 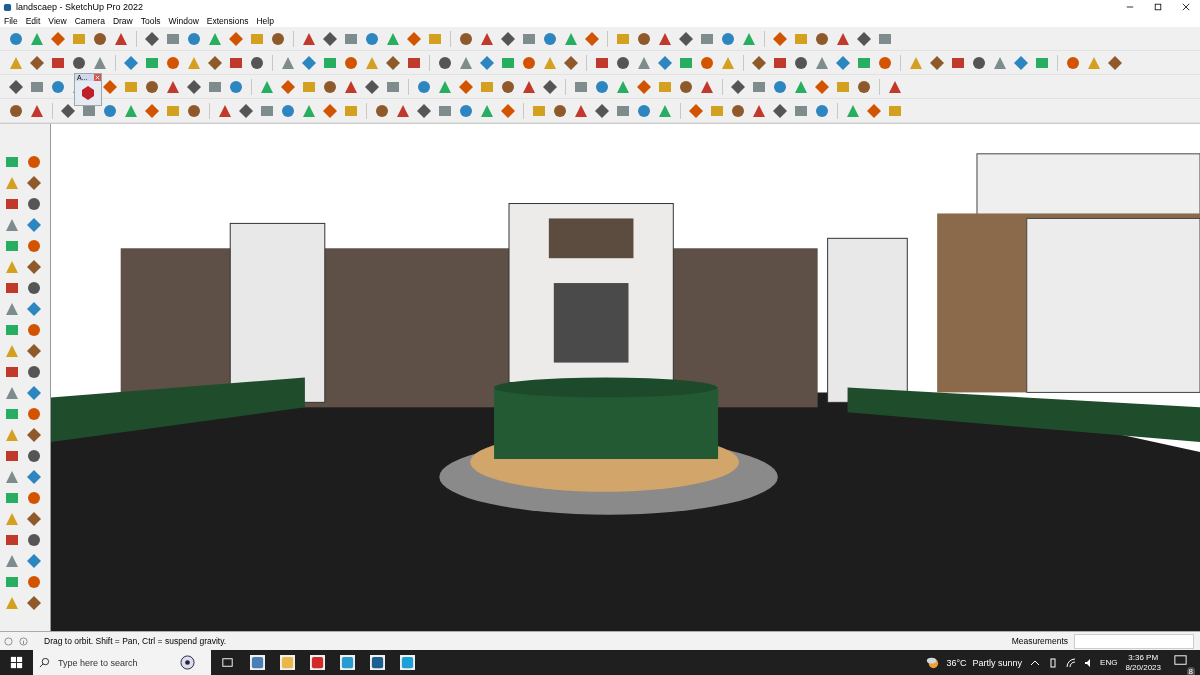 What do you see at coordinates (11, 20) in the screenshot?
I see `menu-item: File` at bounding box center [11, 20].